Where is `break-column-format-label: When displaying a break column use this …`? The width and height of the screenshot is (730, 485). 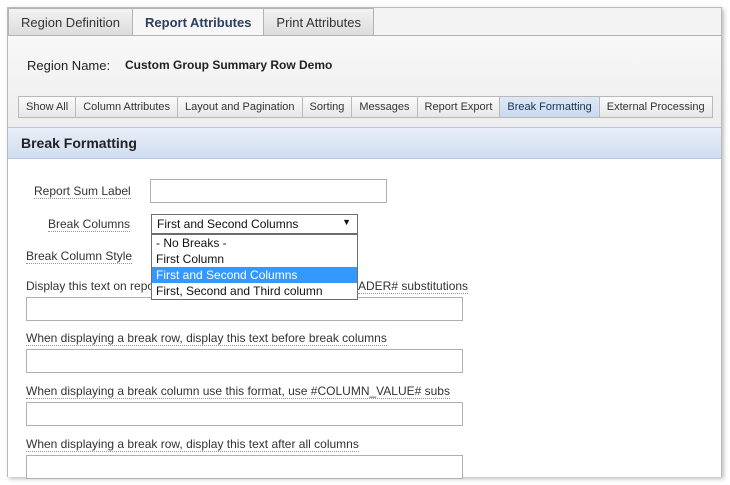 break-column-format-label: When displaying a break column use this … is located at coordinates (238, 391).